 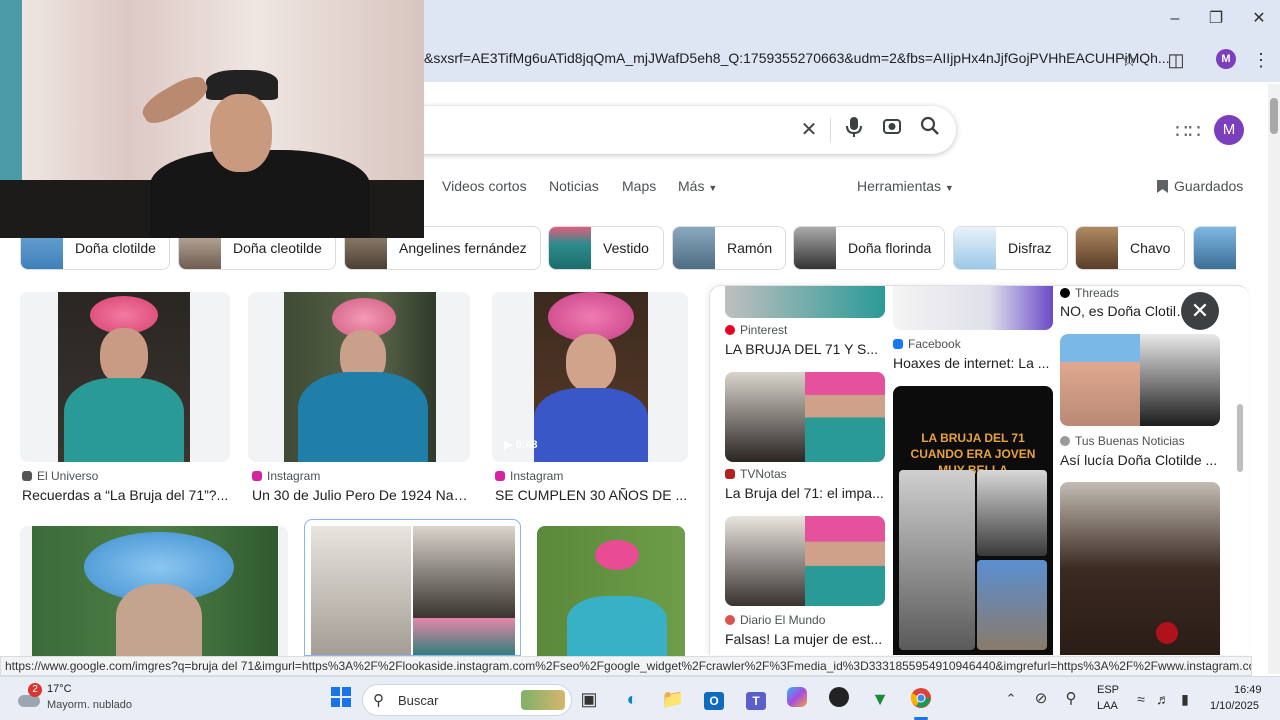 What do you see at coordinates (1130, 248) in the screenshot?
I see `chip-chavo: Chavo` at bounding box center [1130, 248].